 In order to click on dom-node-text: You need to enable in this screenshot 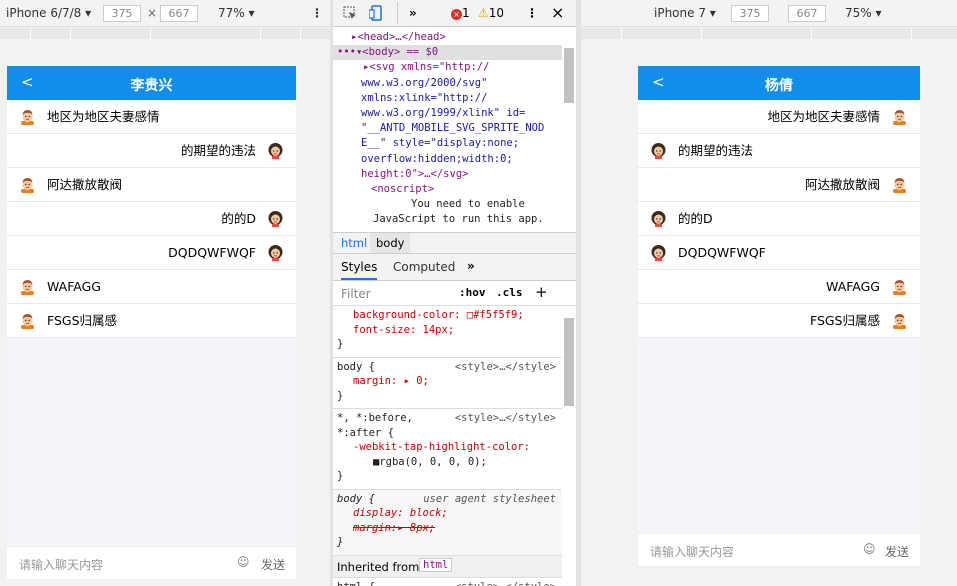, I will do `click(486, 204)`.